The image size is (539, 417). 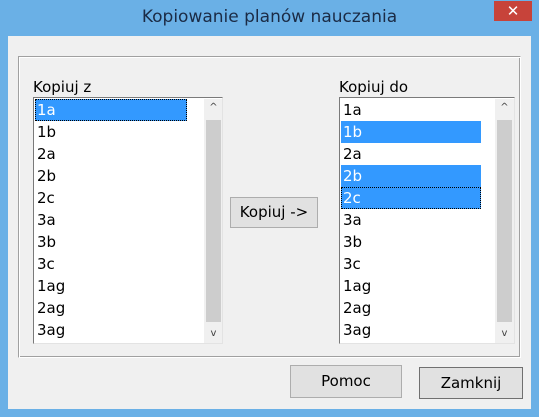 What do you see at coordinates (504, 108) in the screenshot?
I see `target-scroll-up-icon: ^` at bounding box center [504, 108].